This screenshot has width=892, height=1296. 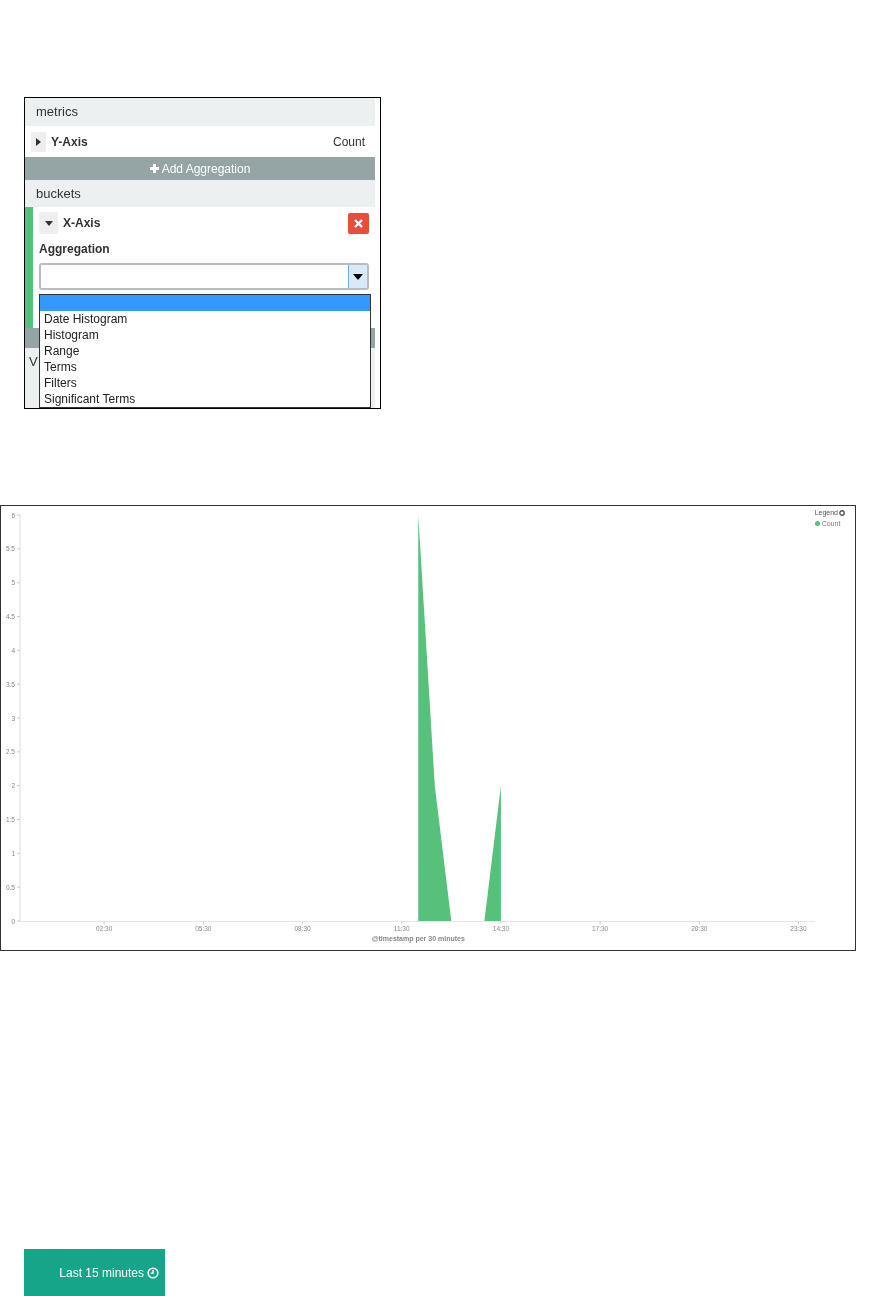 What do you see at coordinates (358, 276) in the screenshot?
I see `dropdown-arrow-icon` at bounding box center [358, 276].